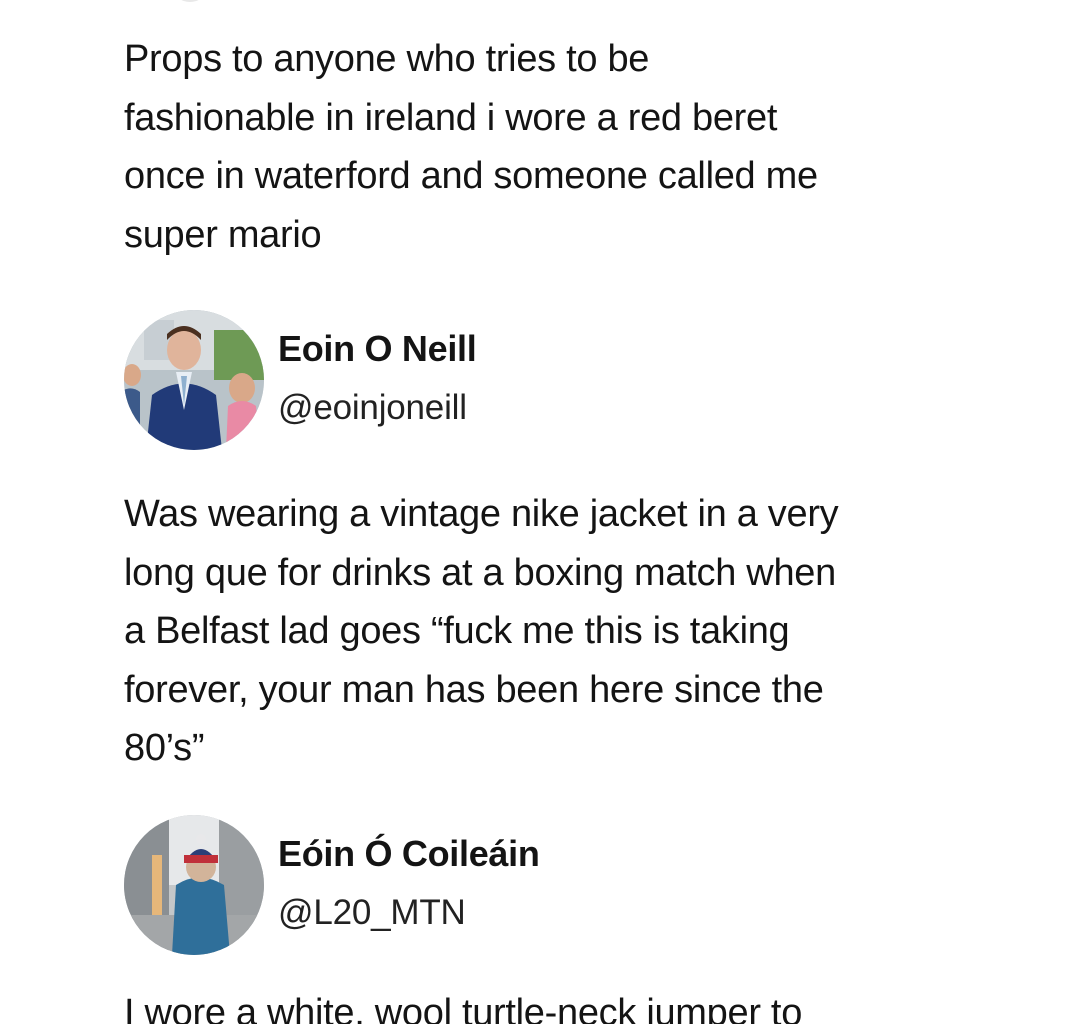 Image resolution: width=1084 pixels, height=1024 pixels. I want to click on previous-avatar-fragment, so click(190, 1).